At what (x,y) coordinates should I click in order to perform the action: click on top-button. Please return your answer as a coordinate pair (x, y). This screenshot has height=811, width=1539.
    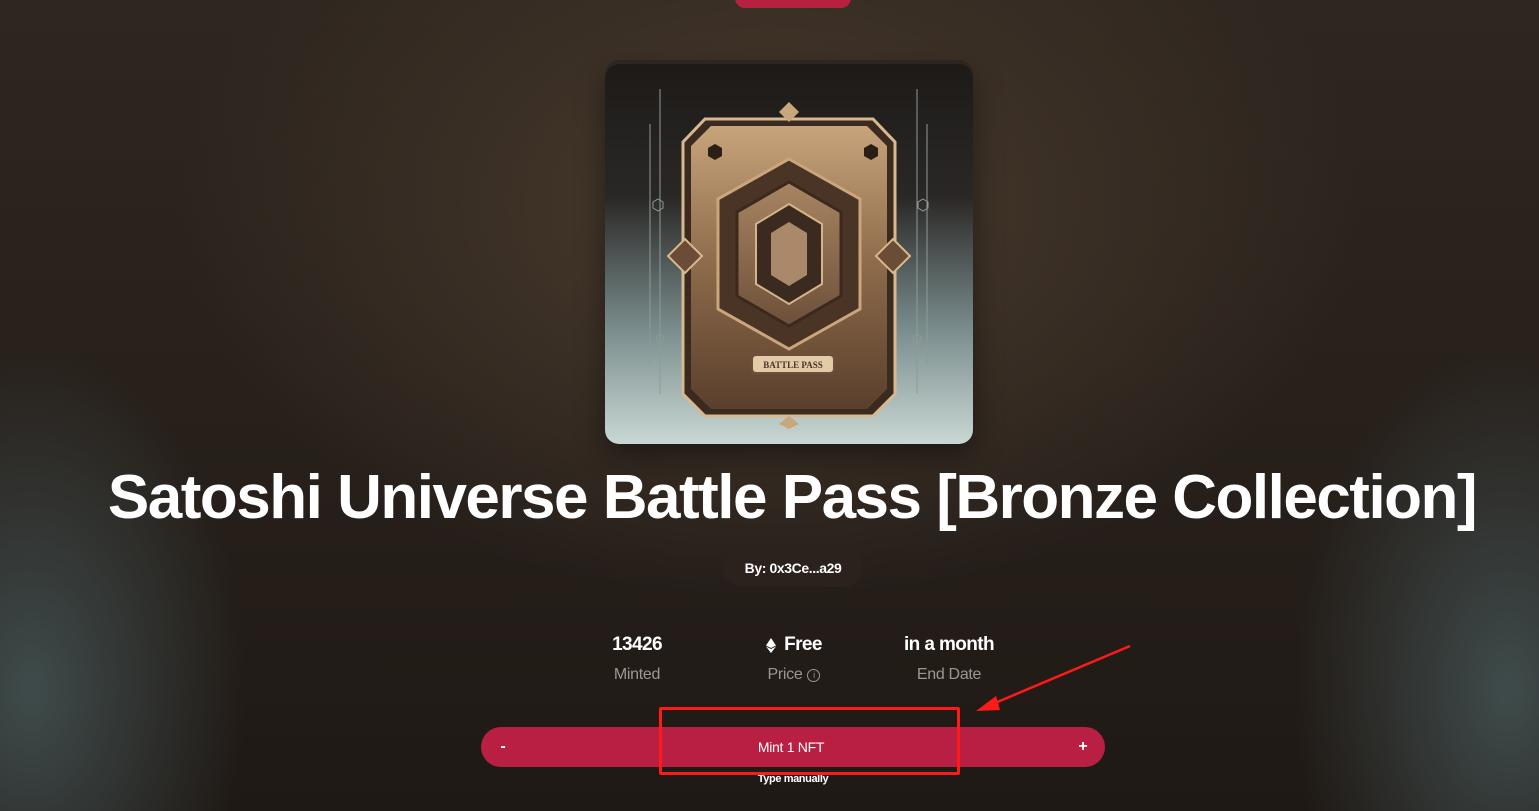
    Looking at the image, I should click on (793, 4).